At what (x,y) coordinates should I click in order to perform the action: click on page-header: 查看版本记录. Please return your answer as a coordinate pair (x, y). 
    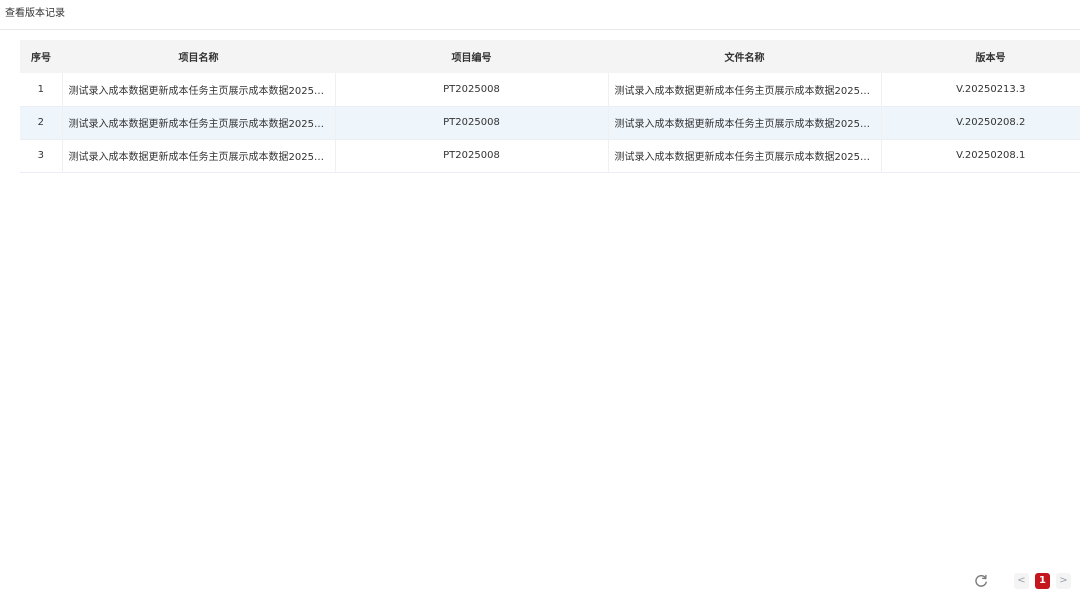
    Looking at the image, I should click on (540, 15).